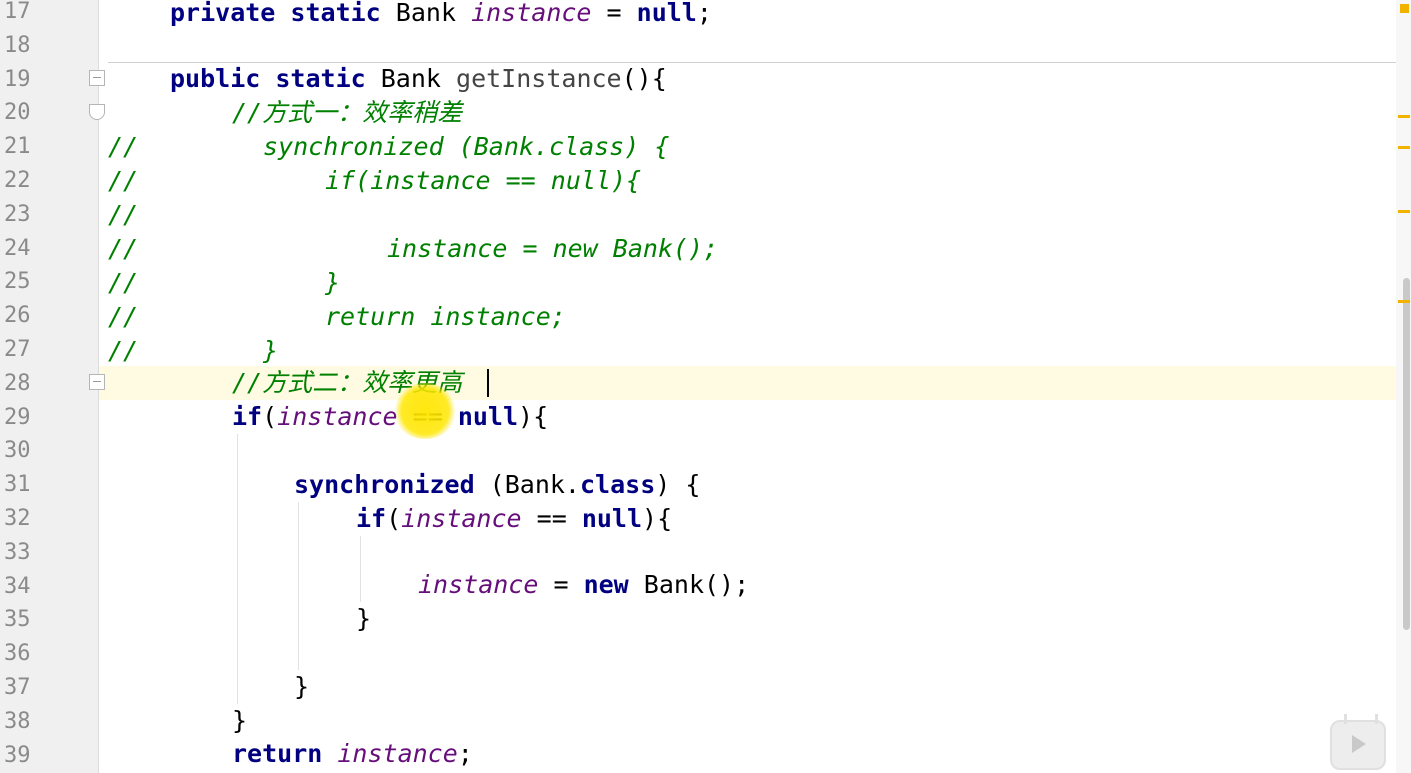  I want to click on code-line-29: if(instance == null){, so click(390, 417).